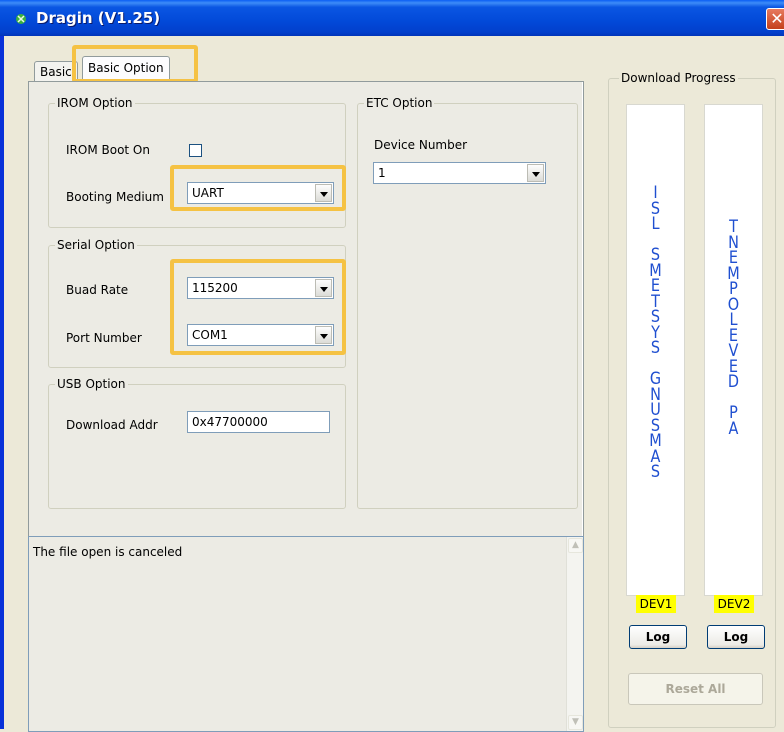 The width and height of the screenshot is (784, 732). Describe the element at coordinates (108, 150) in the screenshot. I see `irom-boot-on-label: IROM Boot On` at that location.